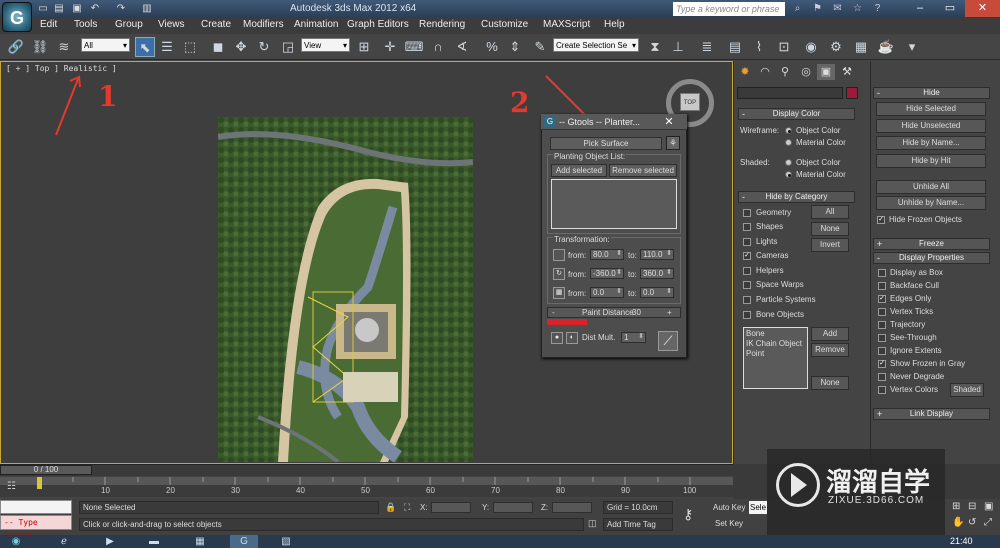 This screenshot has width=1000, height=548. Describe the element at coordinates (364, 47) in the screenshot. I see `pivot-center-icon: ⊞` at that location.